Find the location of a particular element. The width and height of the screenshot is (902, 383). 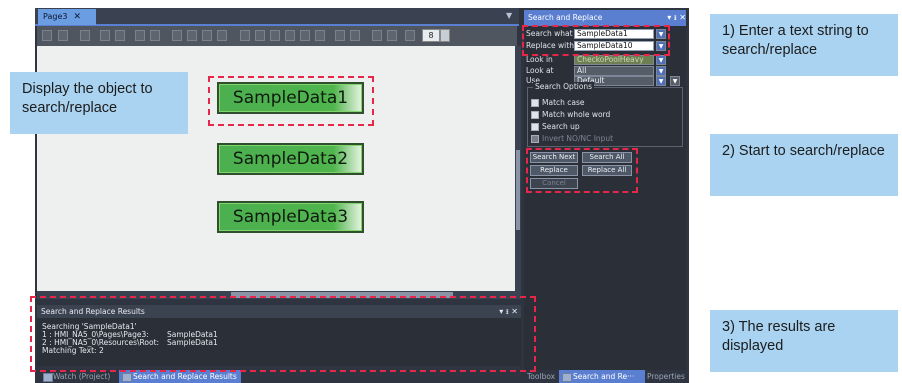

callout-step-3-text: 3) The results are displayed is located at coordinates (779, 336).